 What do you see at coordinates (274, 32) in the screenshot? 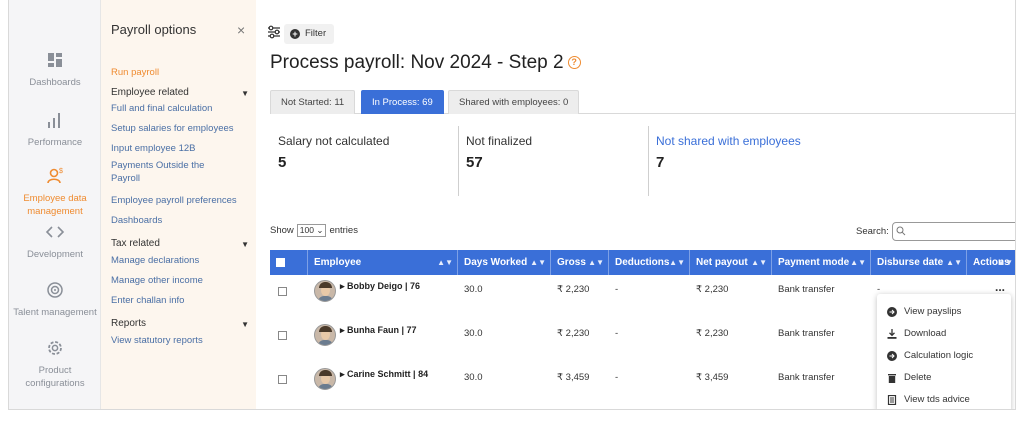
I see `sliders-icon` at bounding box center [274, 32].